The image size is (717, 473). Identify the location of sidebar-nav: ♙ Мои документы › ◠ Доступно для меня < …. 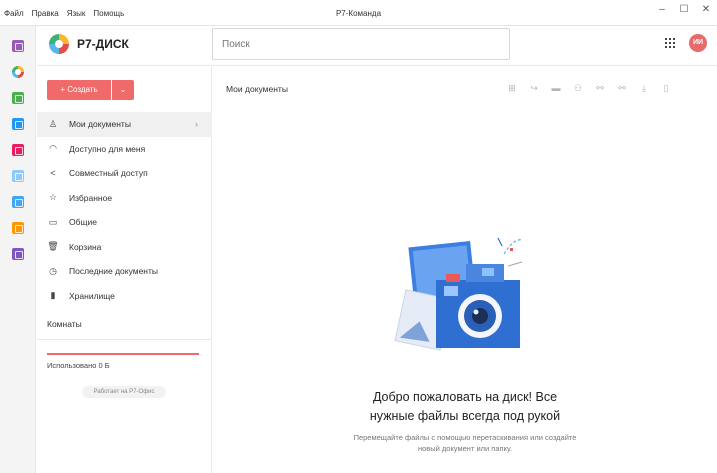
(124, 210).